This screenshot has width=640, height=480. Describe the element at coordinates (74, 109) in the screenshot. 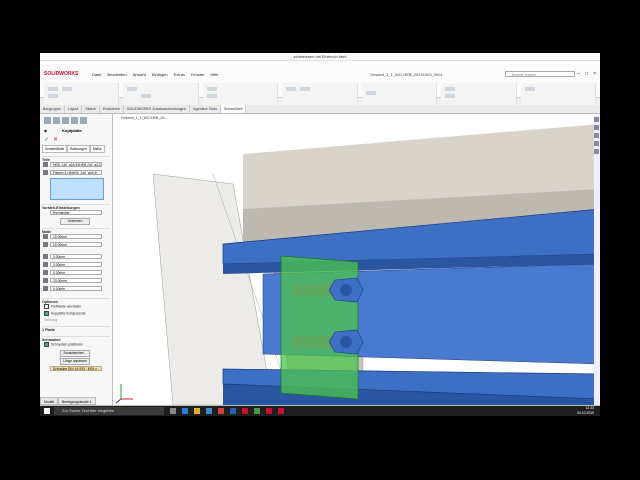

I see `tab-layout: Layout` at that location.